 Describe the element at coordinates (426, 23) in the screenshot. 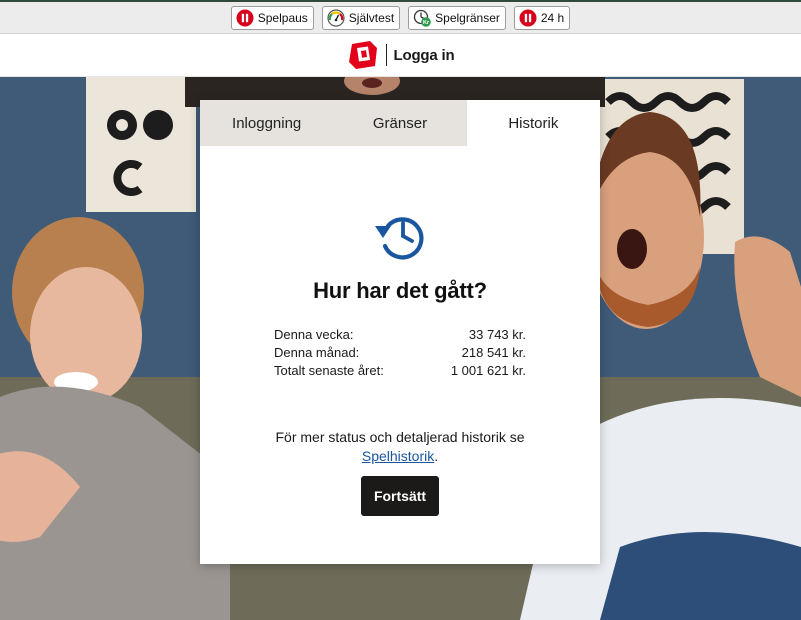

I see `svg-text: Kr` at that location.